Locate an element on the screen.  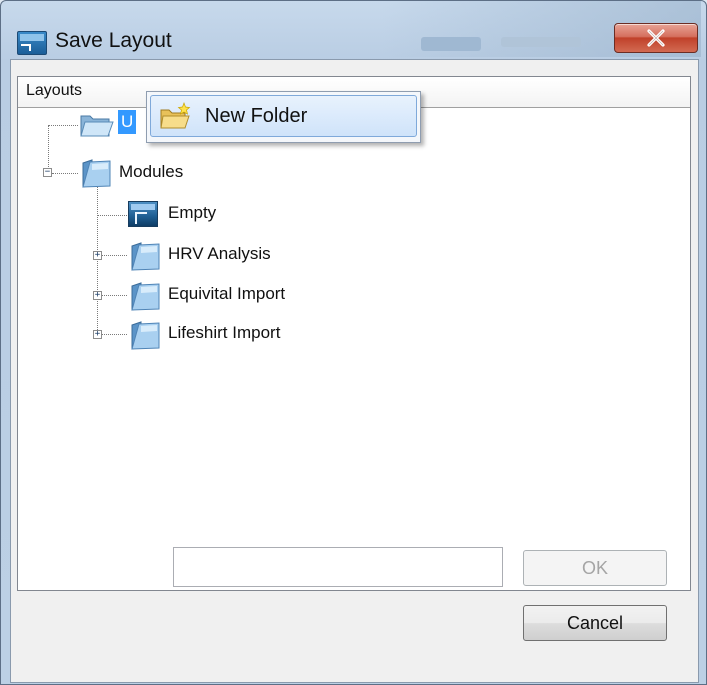
tree-node-lifeshirt-import: Lifeshirt Import is located at coordinates (224, 333).